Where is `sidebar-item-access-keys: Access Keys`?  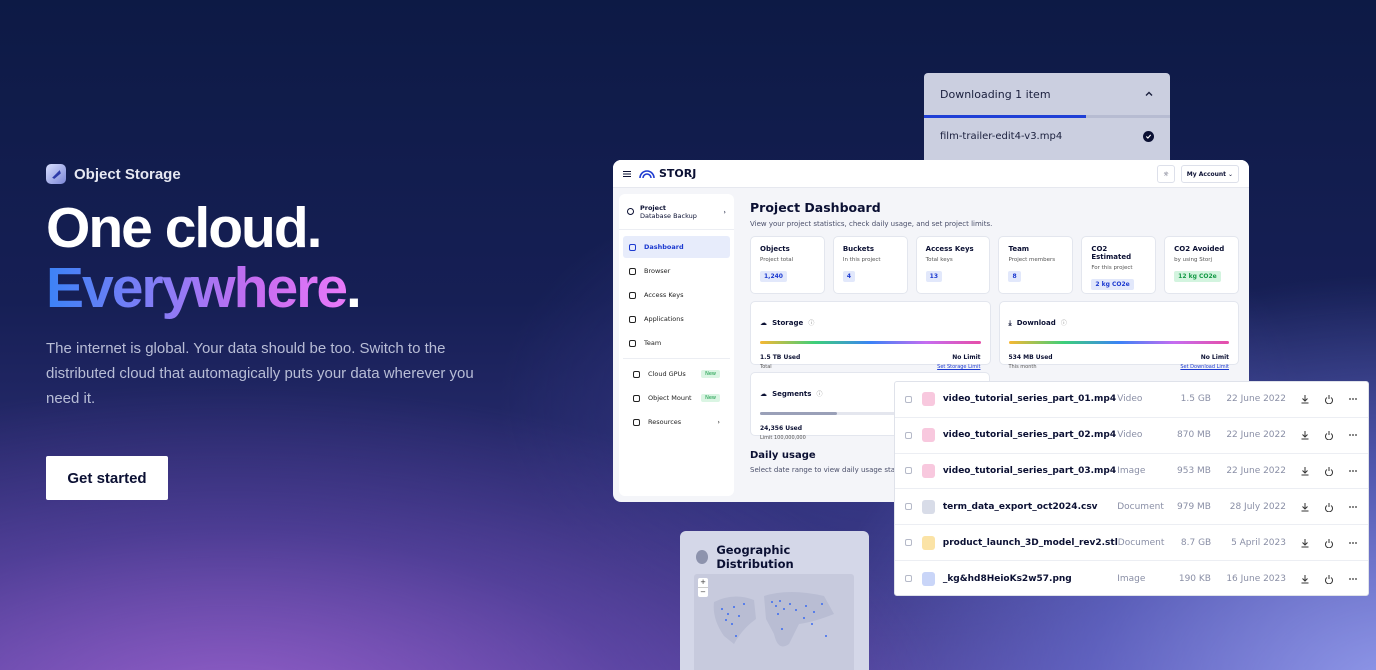 sidebar-item-access-keys: Access Keys is located at coordinates (676, 295).